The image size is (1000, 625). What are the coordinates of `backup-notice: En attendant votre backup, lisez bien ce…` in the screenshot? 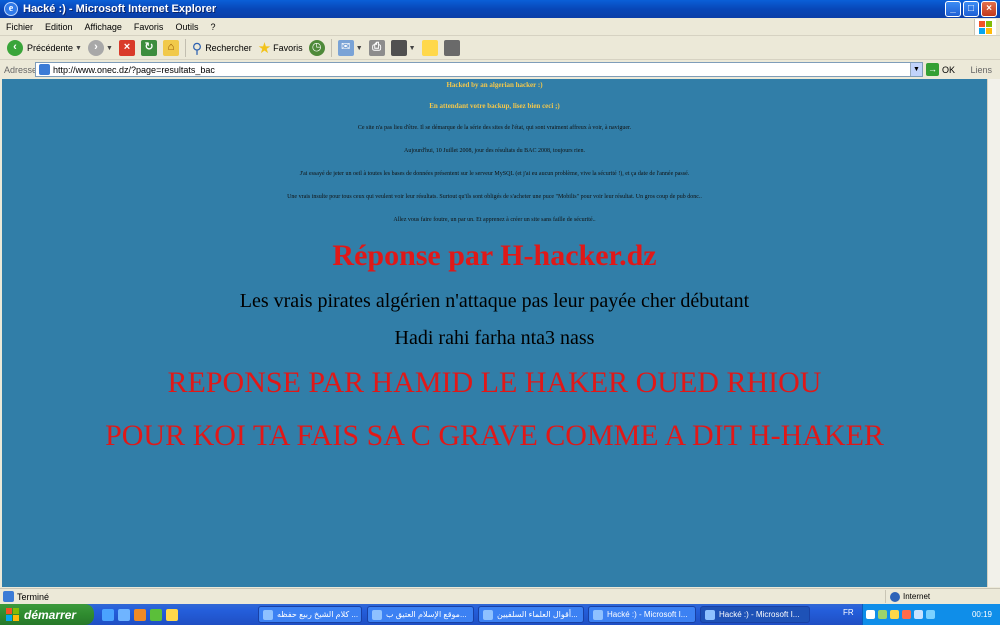 It's located at (494, 106).